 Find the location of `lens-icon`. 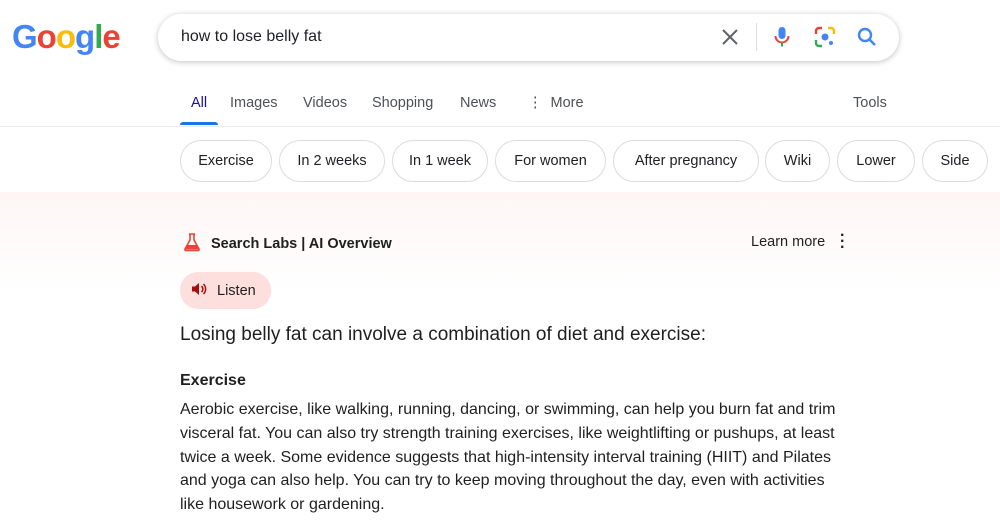

lens-icon is located at coordinates (825, 37).